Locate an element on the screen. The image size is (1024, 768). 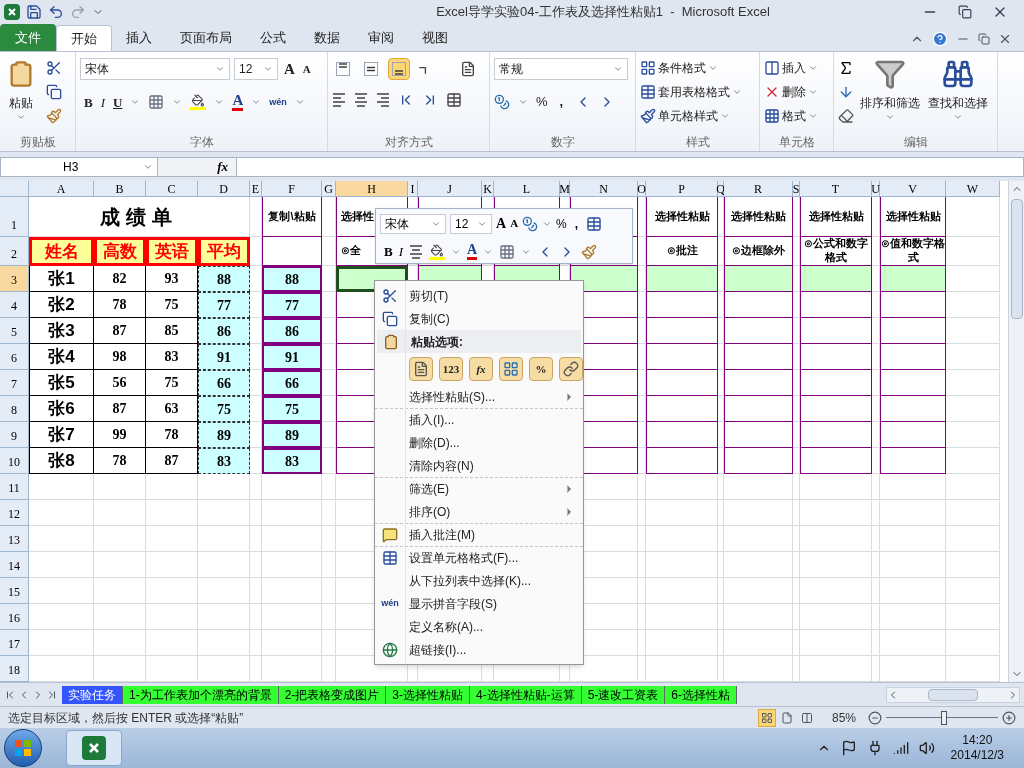
row-header: 14 is located at coordinates (14, 565).